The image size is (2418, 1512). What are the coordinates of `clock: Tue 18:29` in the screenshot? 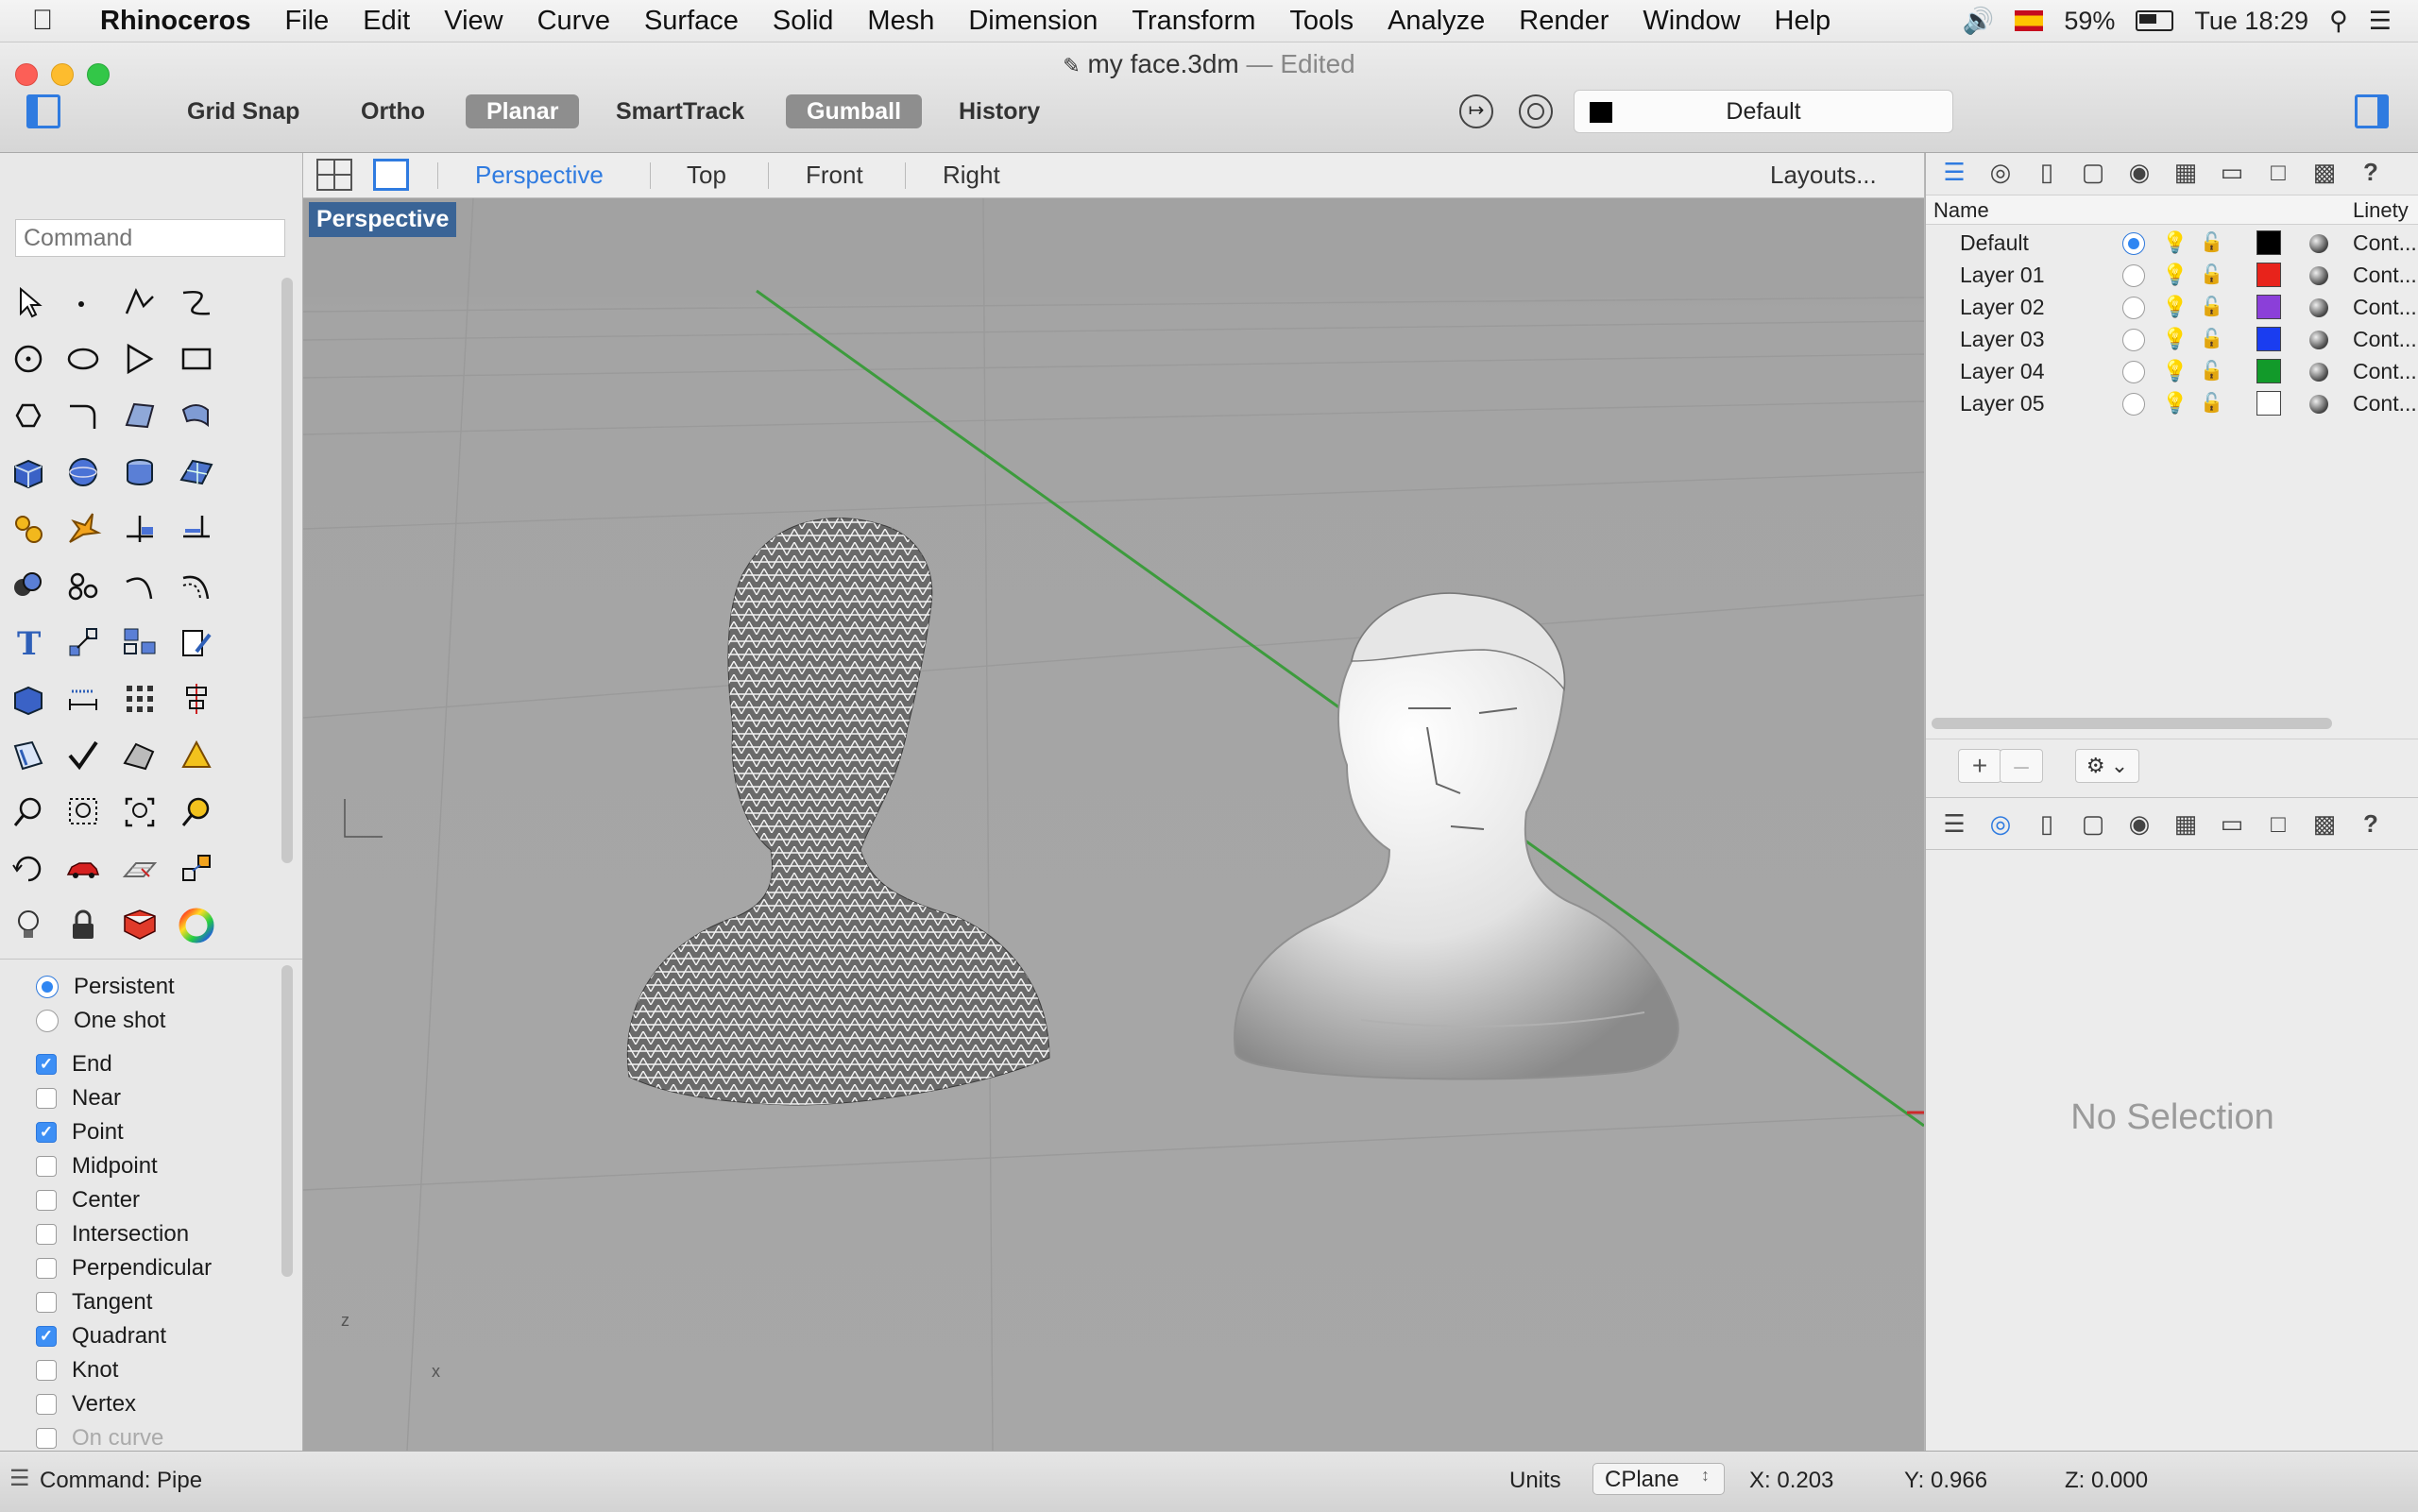 It's located at (2251, 21).